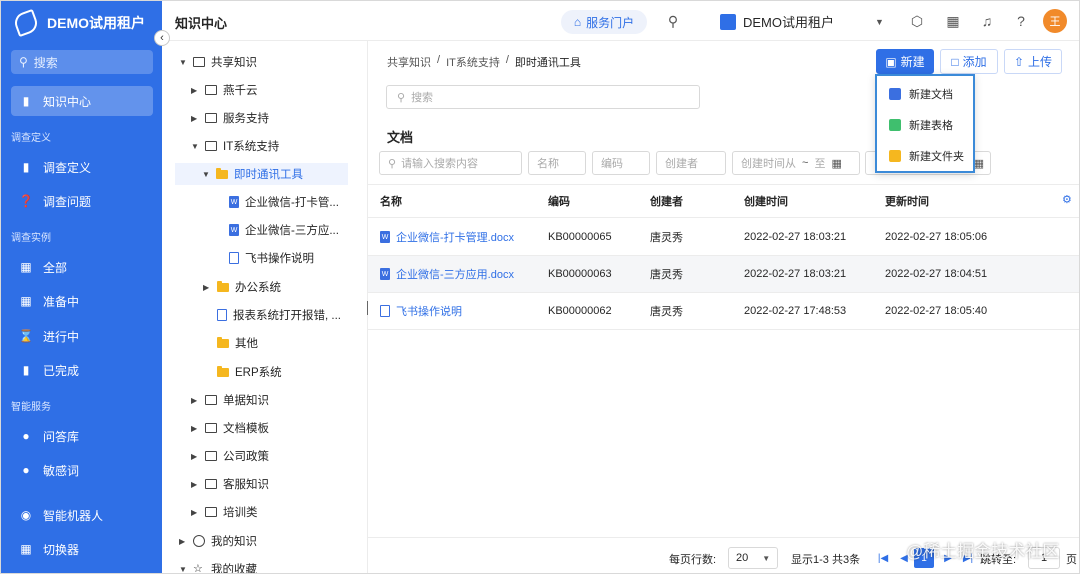  What do you see at coordinates (1067, 199) in the screenshot?
I see `column-settings-icon: ⚙` at bounding box center [1067, 199].